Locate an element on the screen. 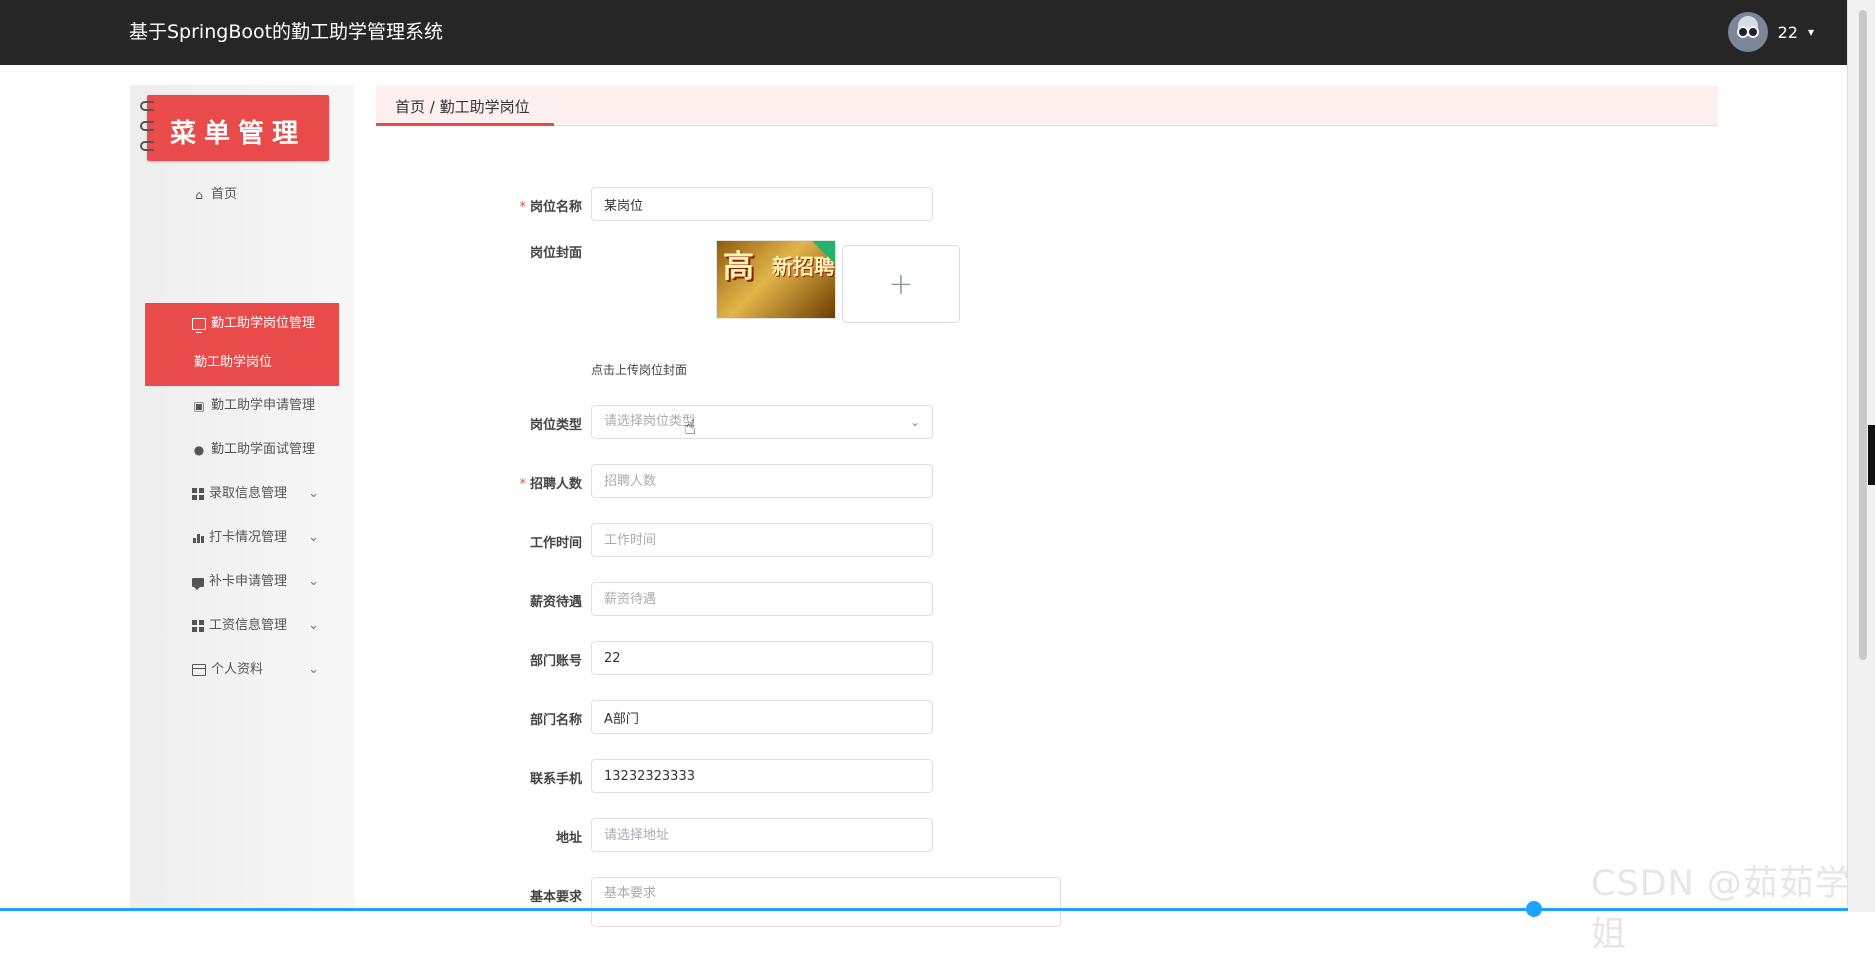 Image resolution: width=1875 pixels, height=957 pixels. active-menu-group: 勤工助学岗位管理 勤工助学岗位 is located at coordinates (242, 344).